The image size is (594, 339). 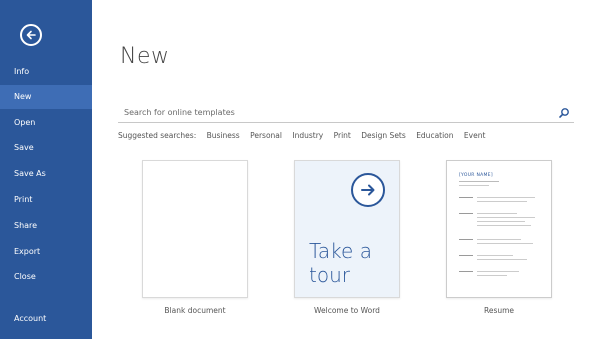 What do you see at coordinates (342, 135) in the screenshot?
I see `suggested-link-print: Print` at bounding box center [342, 135].